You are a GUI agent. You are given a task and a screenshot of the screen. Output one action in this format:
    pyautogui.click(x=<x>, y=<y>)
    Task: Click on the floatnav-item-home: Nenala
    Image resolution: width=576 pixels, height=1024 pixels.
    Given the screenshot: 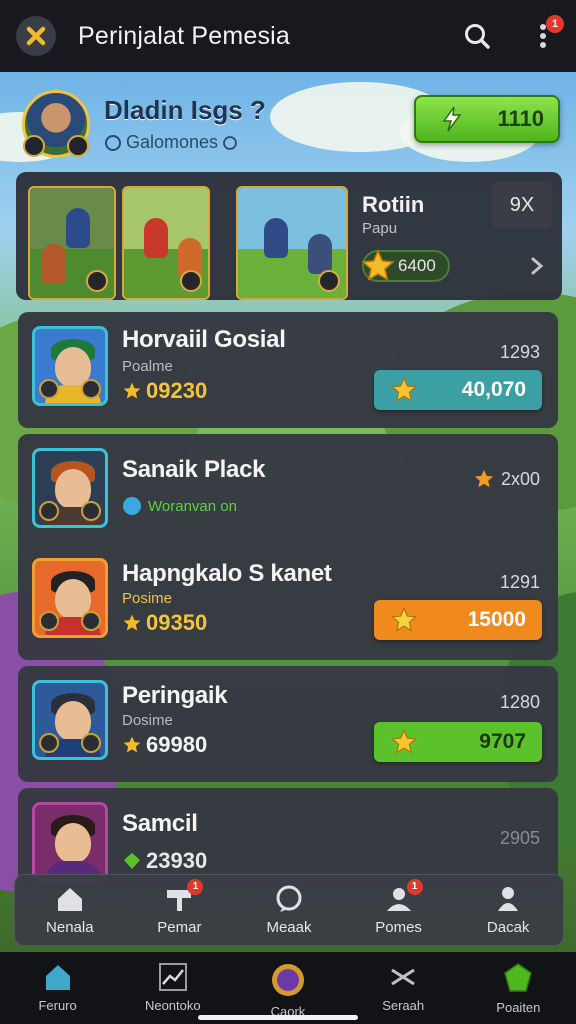 What is the action you would take?
    pyautogui.click(x=70, y=910)
    